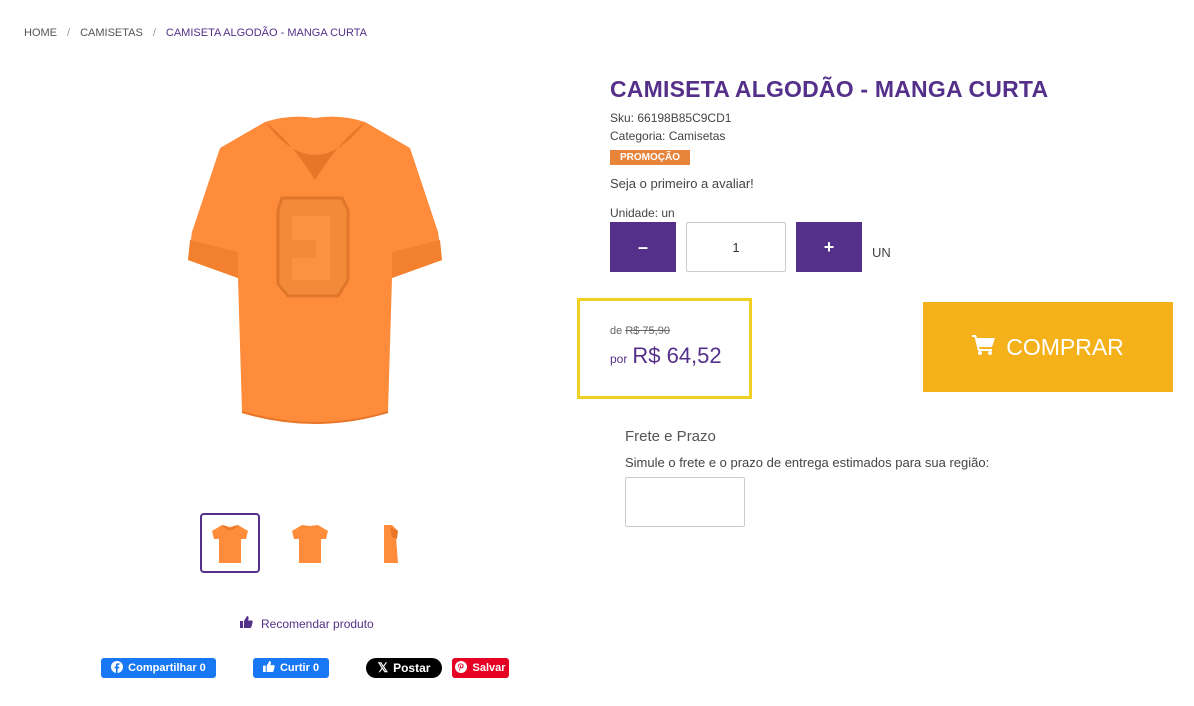 The height and width of the screenshot is (706, 1194). I want to click on x-logo-icon: 𝕏, so click(383, 667).